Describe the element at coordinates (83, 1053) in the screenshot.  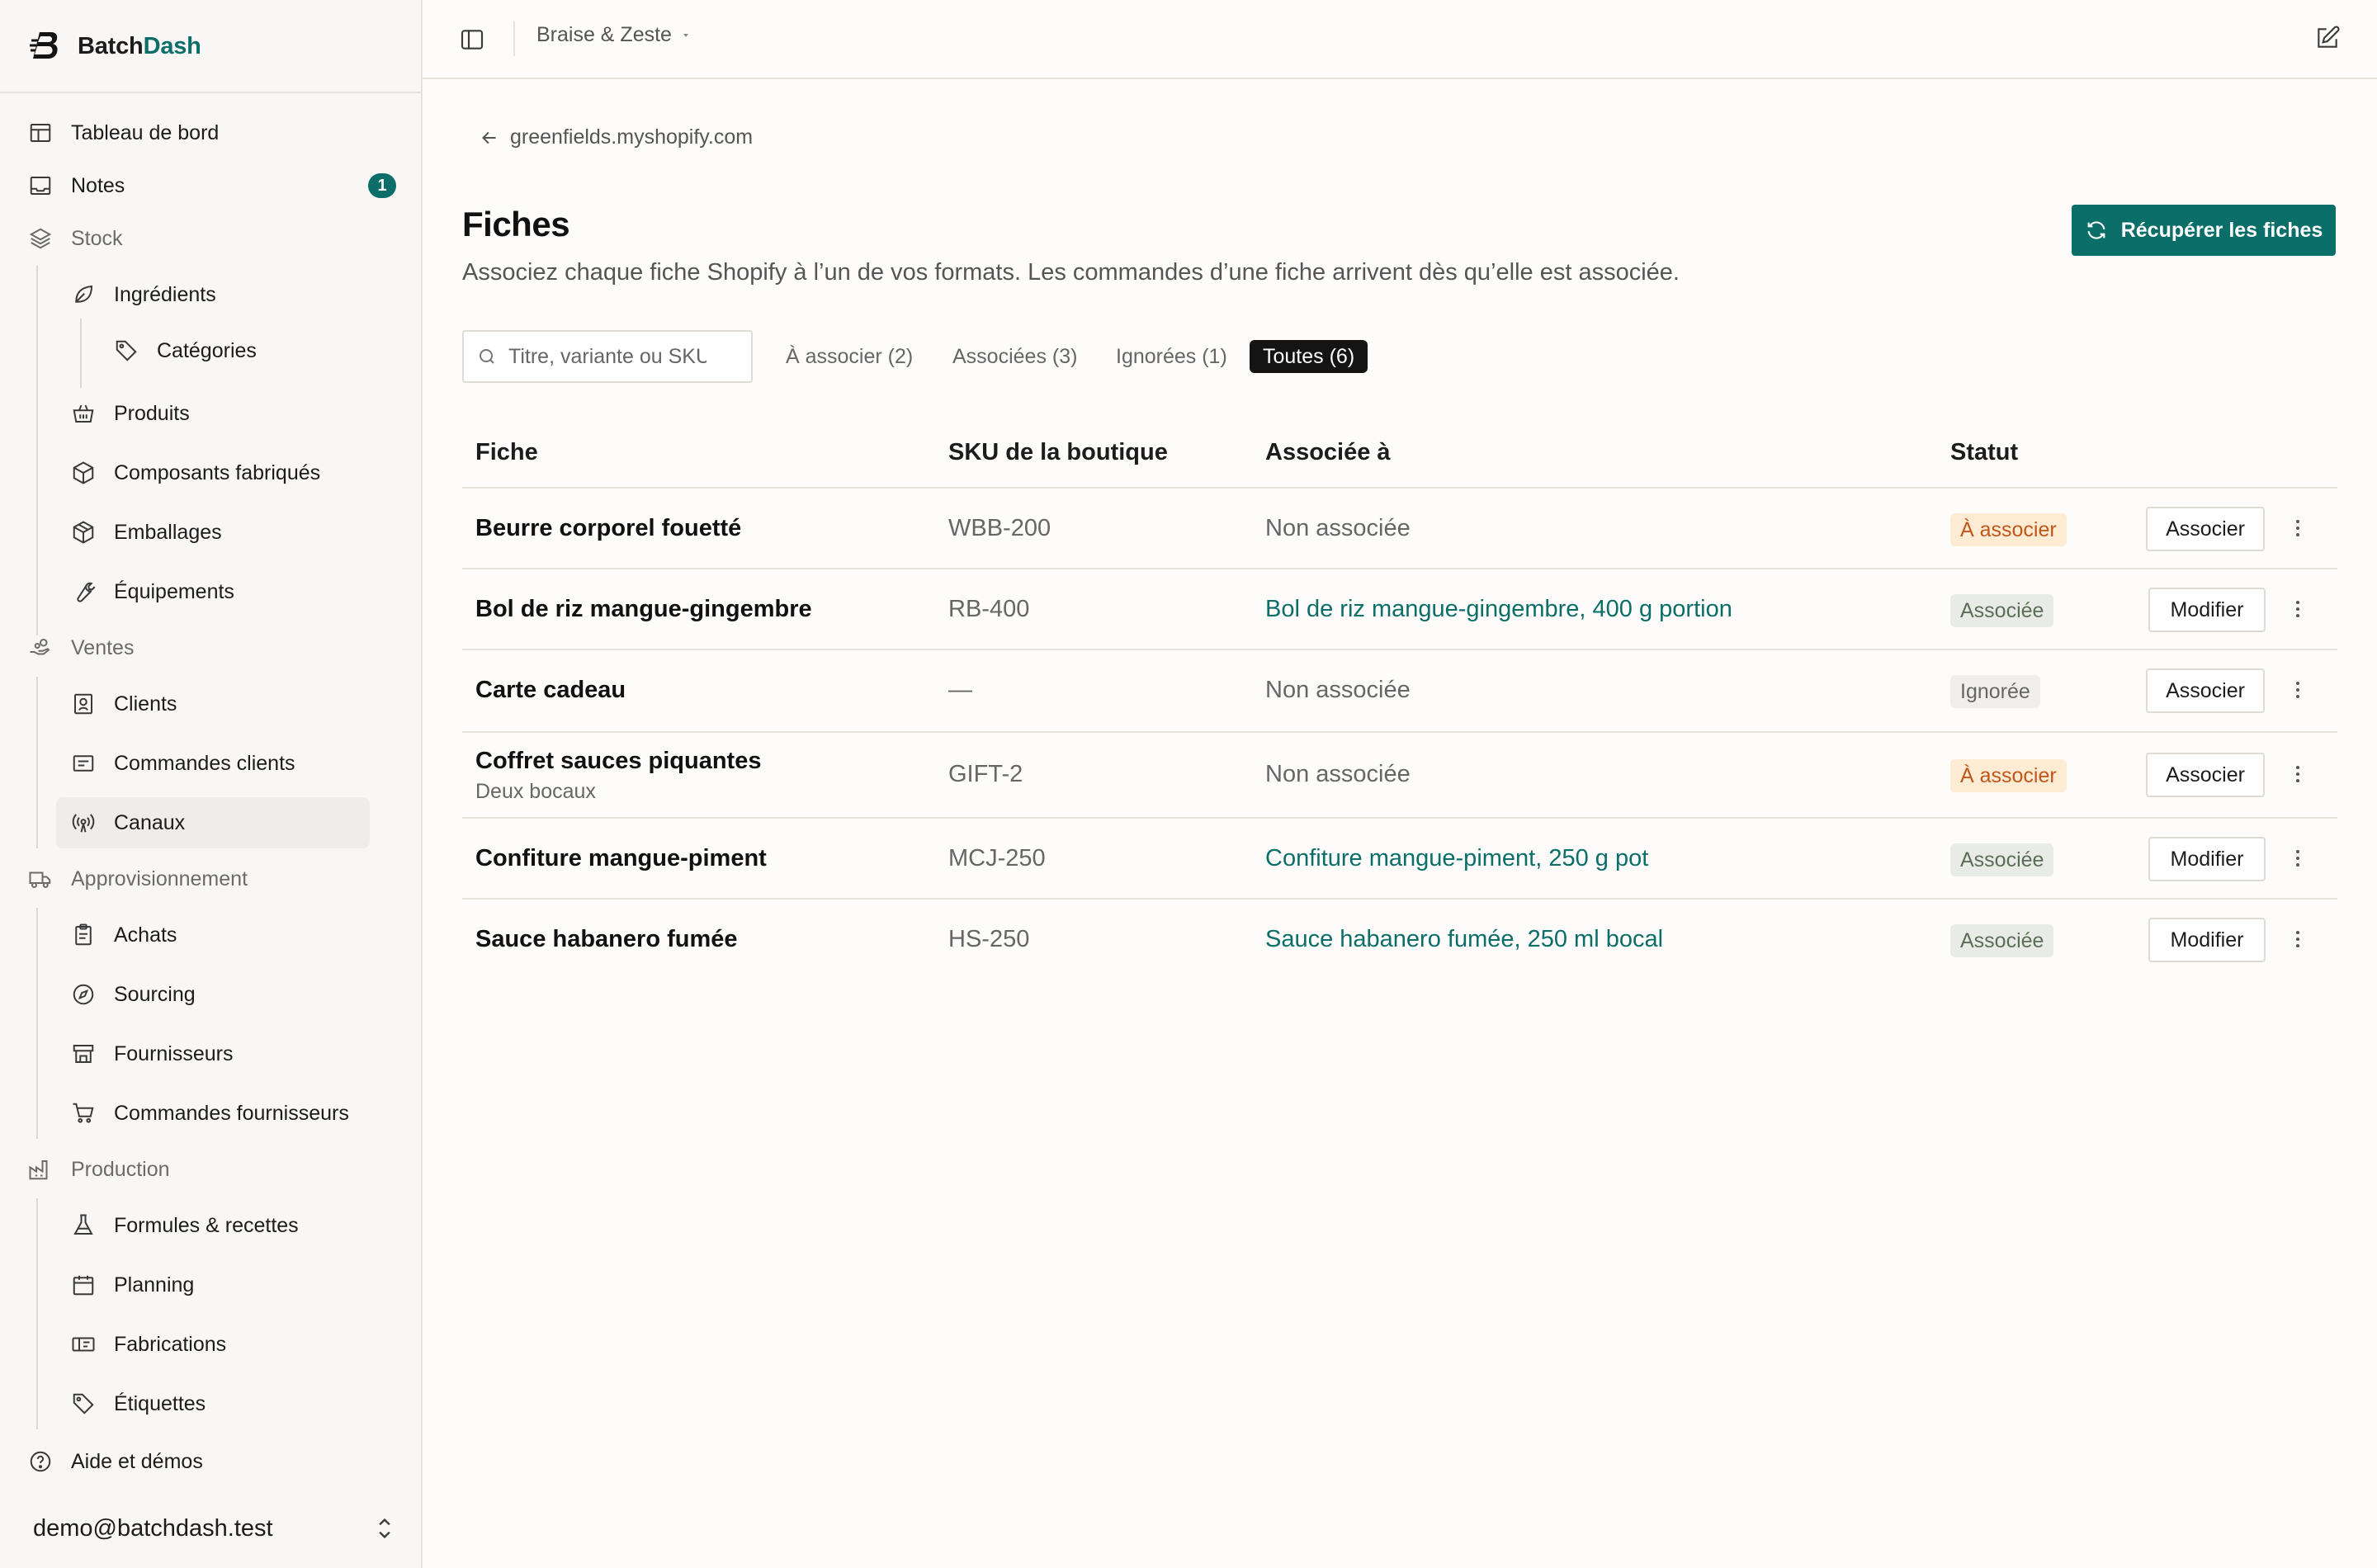
I see `store-icon` at that location.